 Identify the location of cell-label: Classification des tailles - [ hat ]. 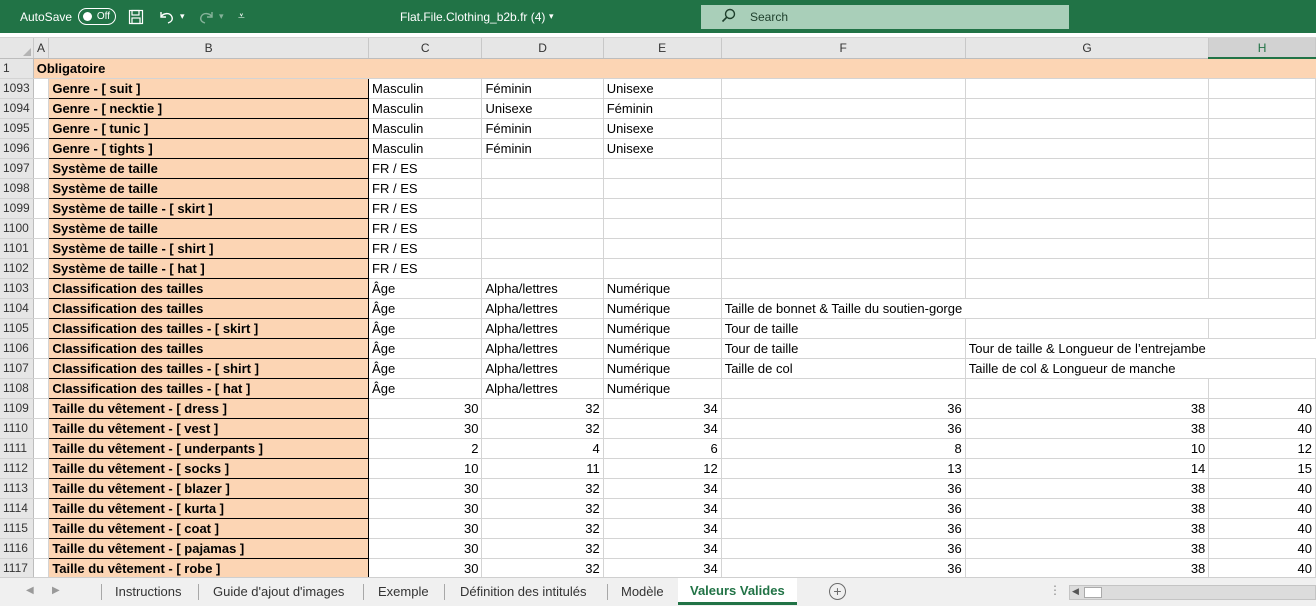
(209, 388).